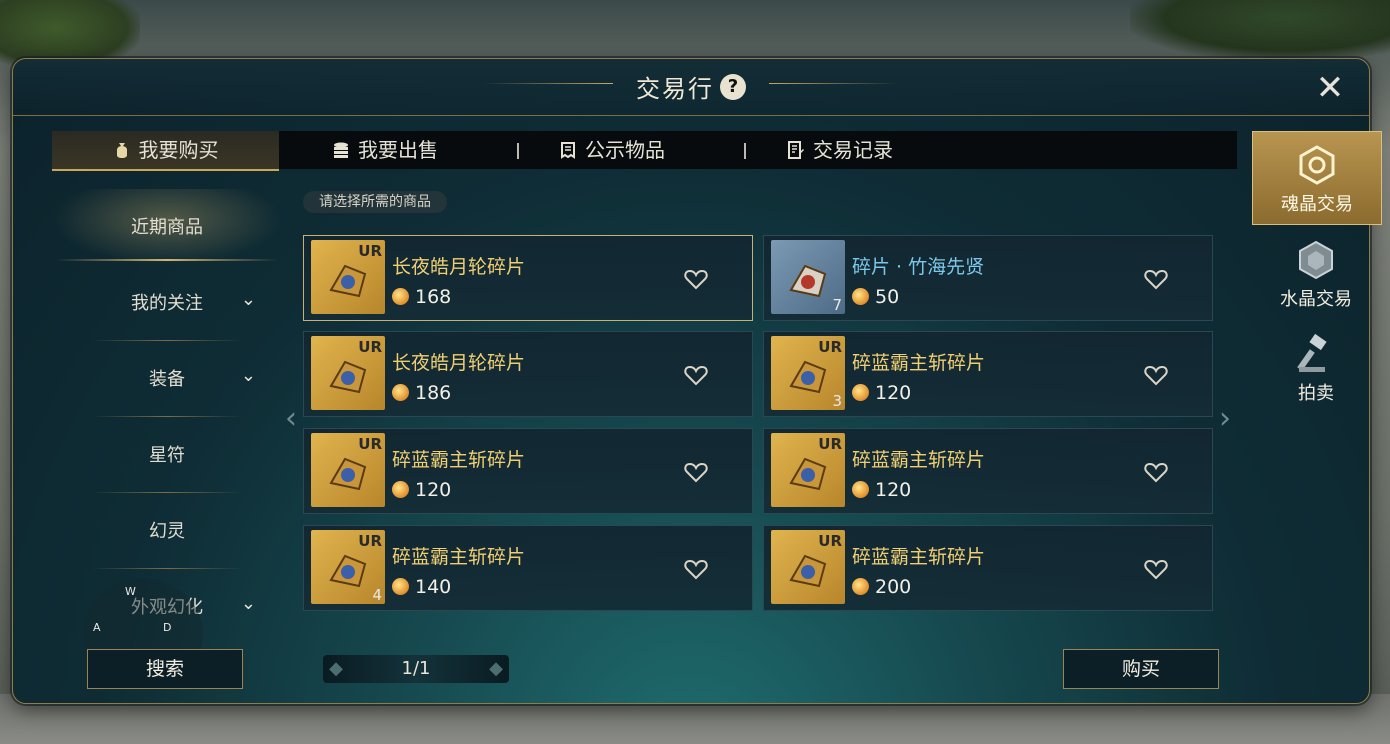 This screenshot has height=744, width=1390. Describe the element at coordinates (691, 87) in the screenshot. I see `title-bar: 交易行? ✕` at that location.